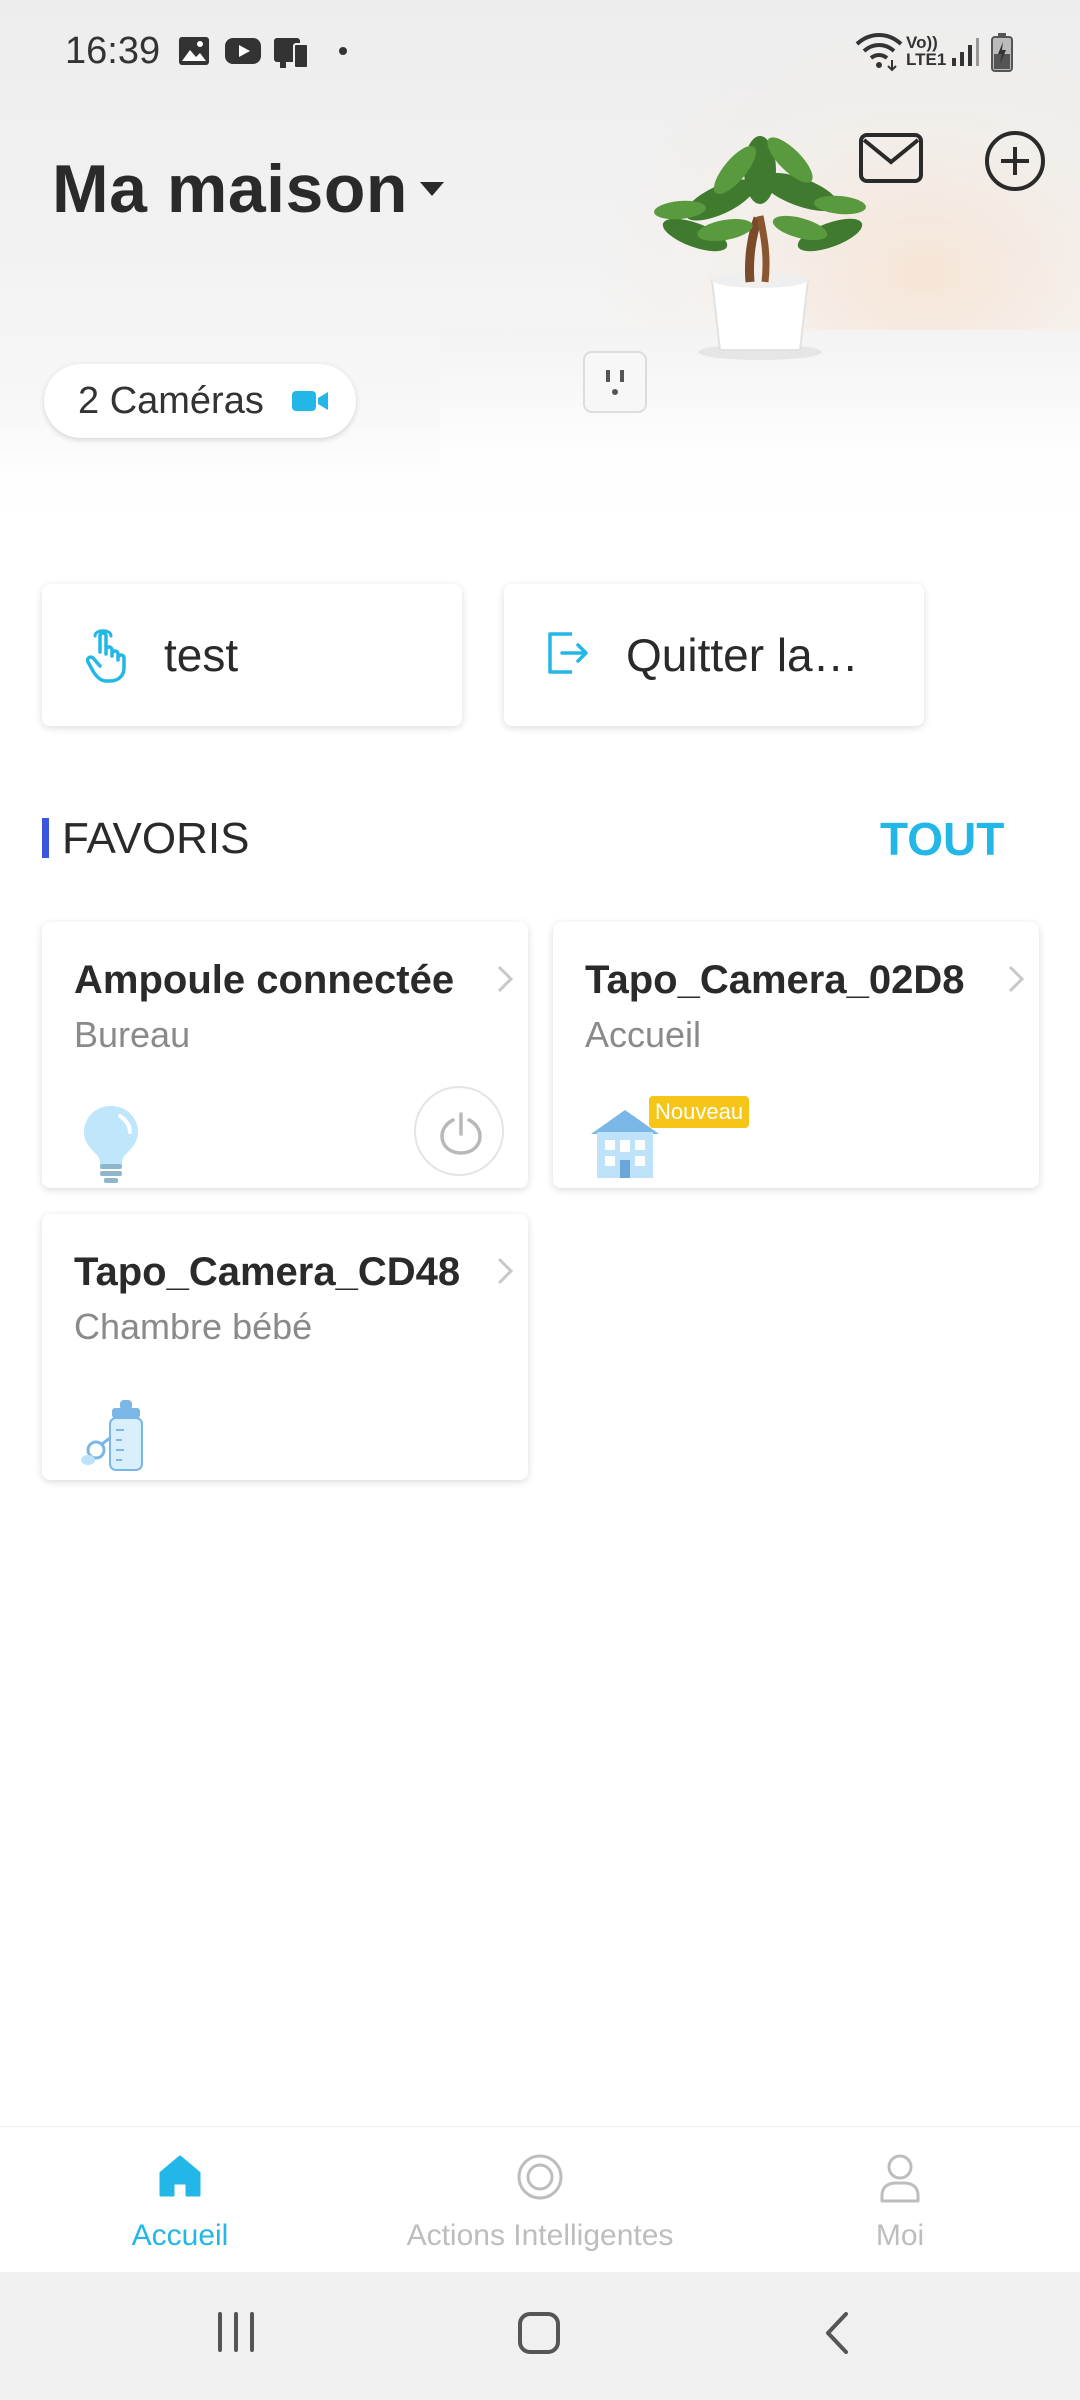 The height and width of the screenshot is (2400, 1080). Describe the element at coordinates (432, 189) in the screenshot. I see `dropdown-caret-icon` at that location.